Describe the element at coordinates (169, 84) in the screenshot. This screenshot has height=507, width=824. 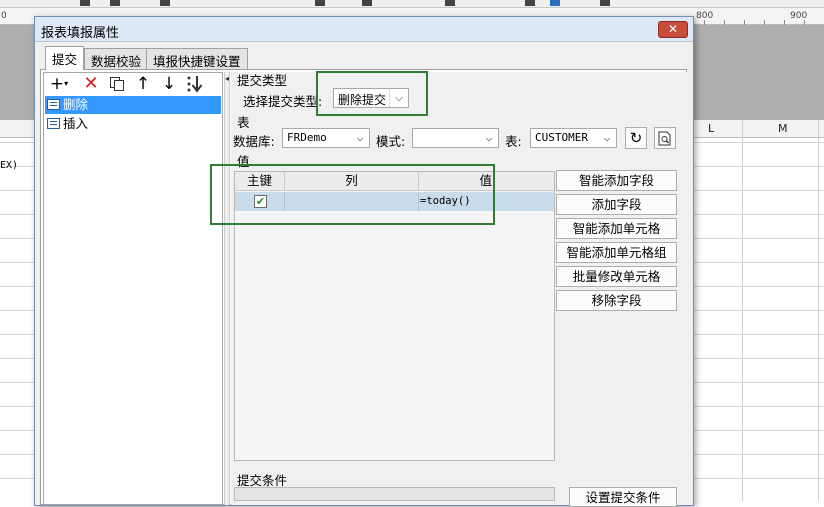
I see `move-down-icon: ↓` at that location.